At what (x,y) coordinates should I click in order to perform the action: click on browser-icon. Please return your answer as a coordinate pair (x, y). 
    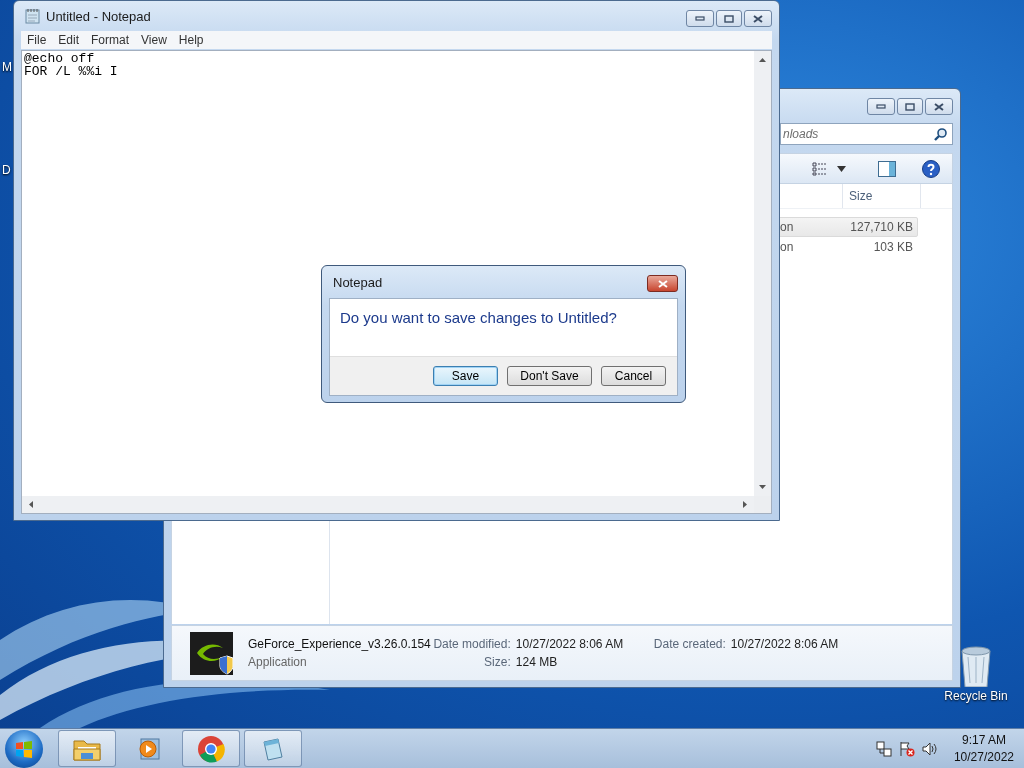
    Looking at the image, I should click on (211, 748).